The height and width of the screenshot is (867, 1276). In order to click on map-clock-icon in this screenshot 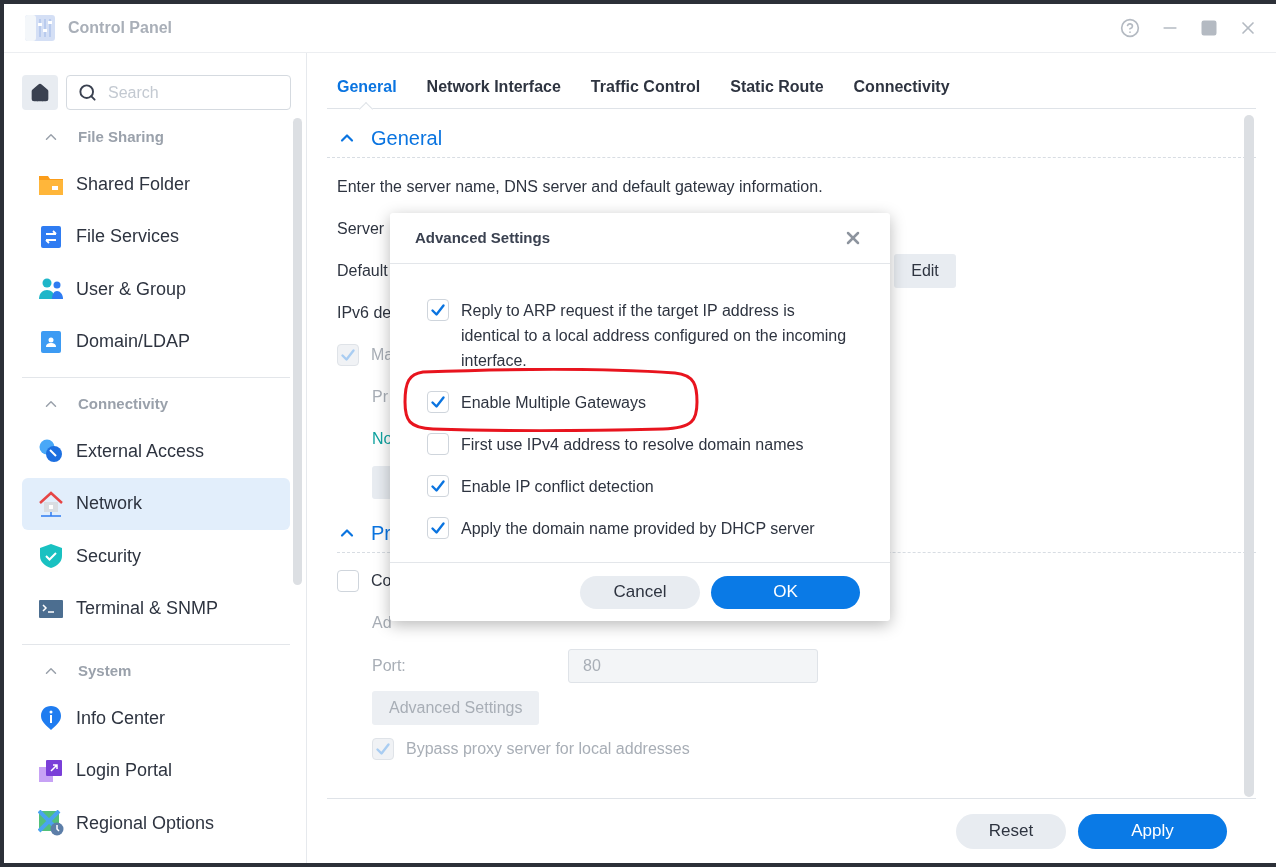, I will do `click(51, 823)`.